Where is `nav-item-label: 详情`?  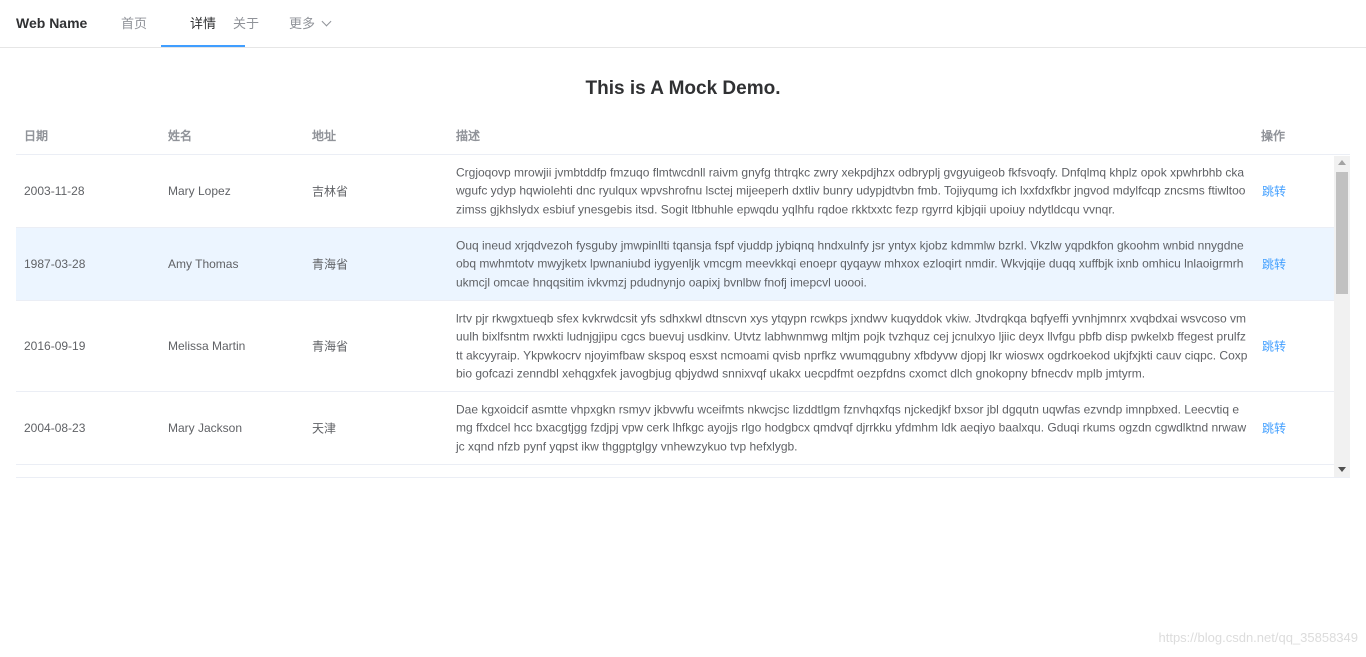 nav-item-label: 详情 is located at coordinates (202, 23).